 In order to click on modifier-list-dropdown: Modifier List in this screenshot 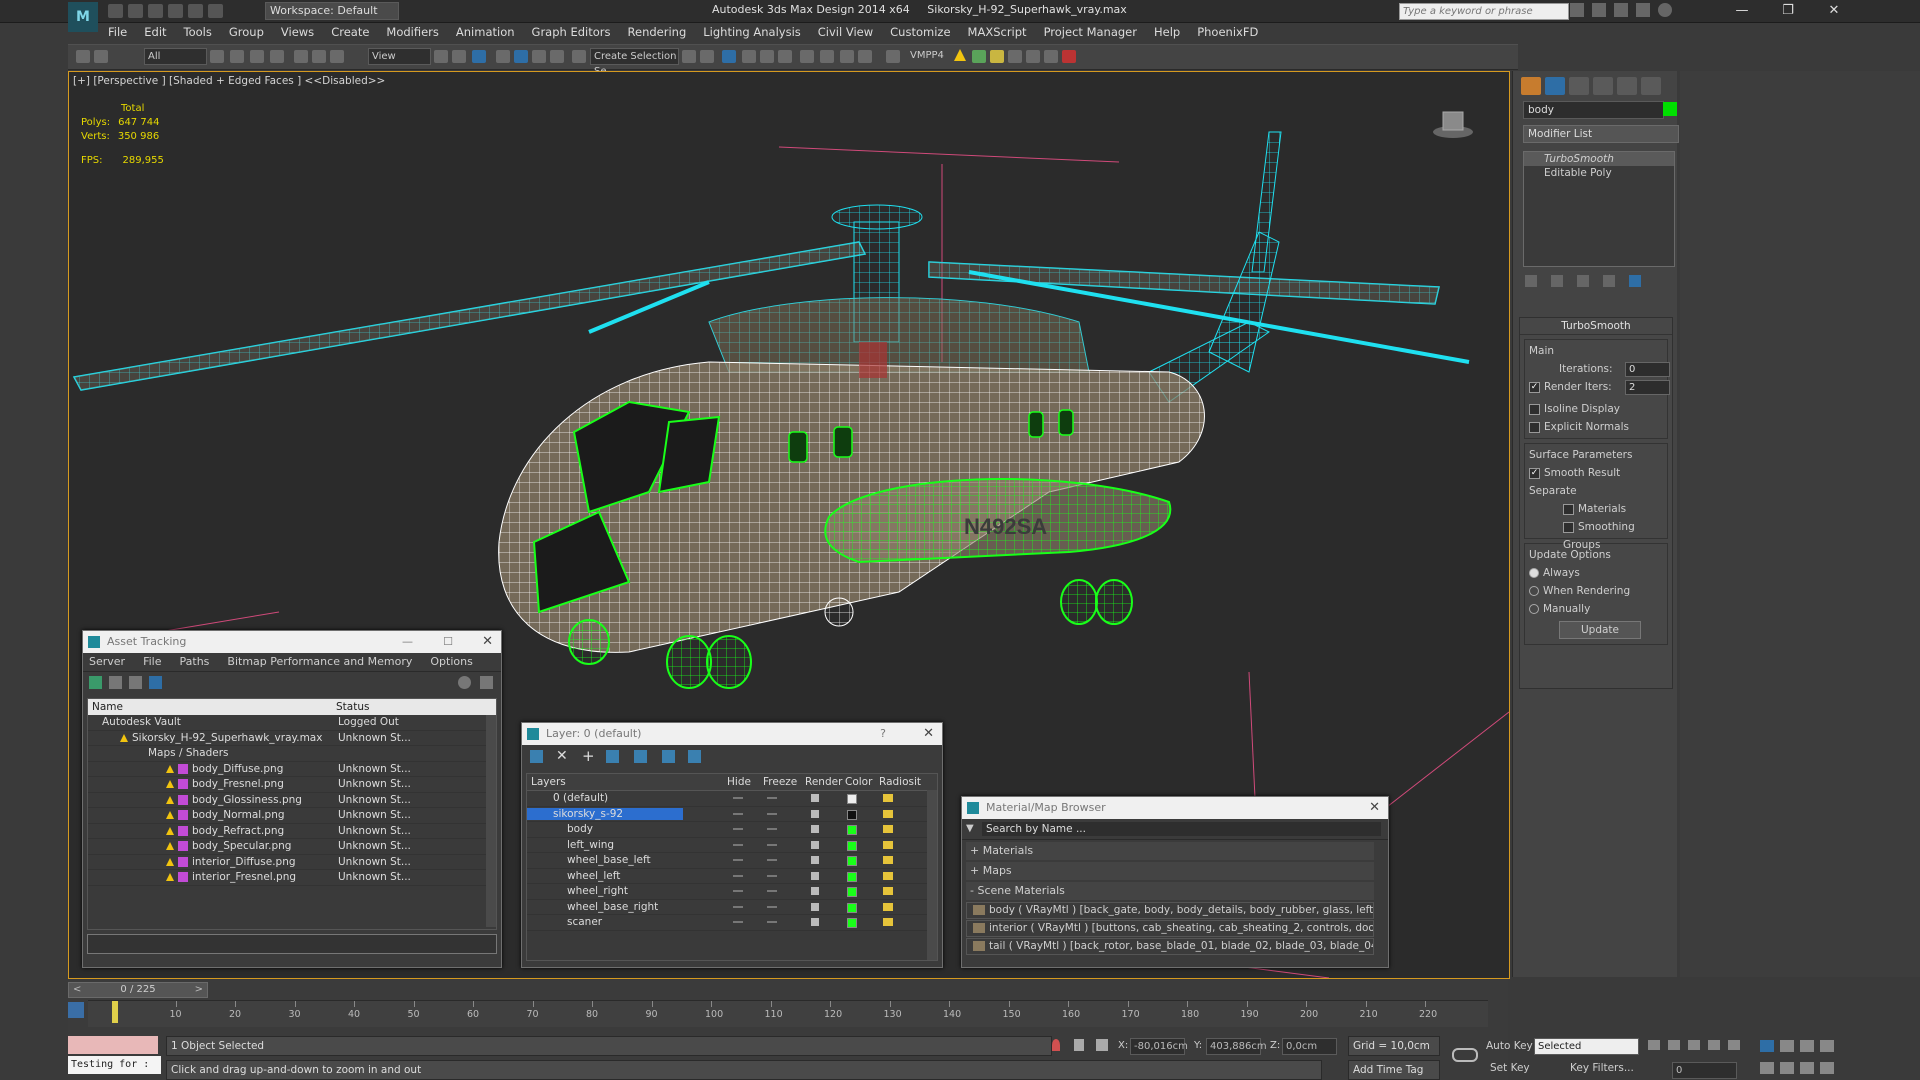, I will do `click(1601, 134)`.